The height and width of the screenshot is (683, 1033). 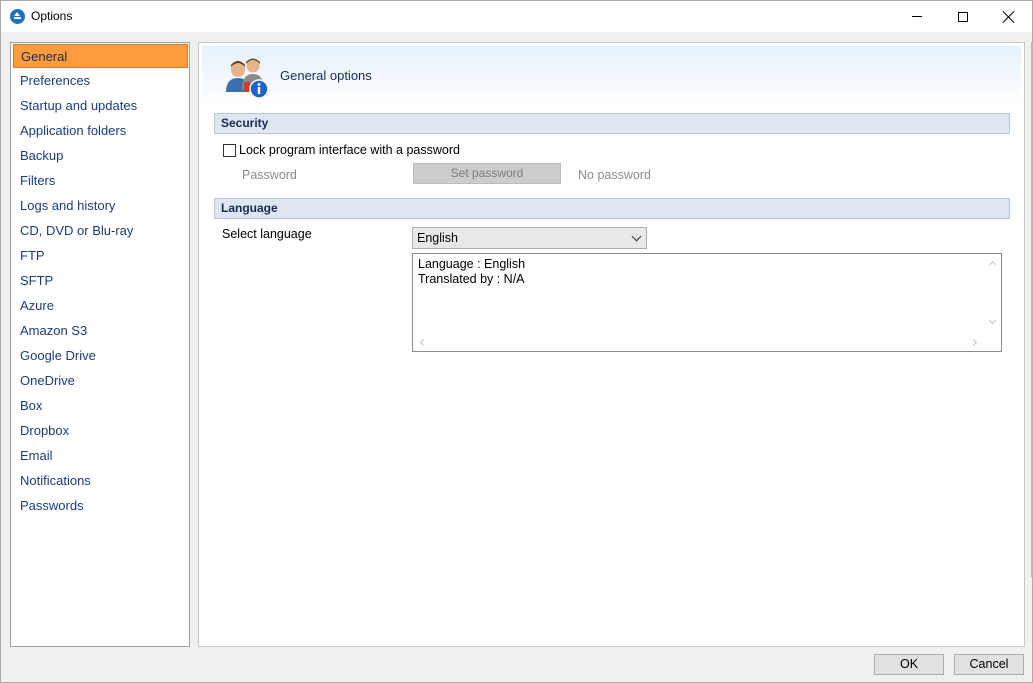 What do you see at coordinates (100, 406) in the screenshot?
I see `sidebar-item-box: Box` at bounding box center [100, 406].